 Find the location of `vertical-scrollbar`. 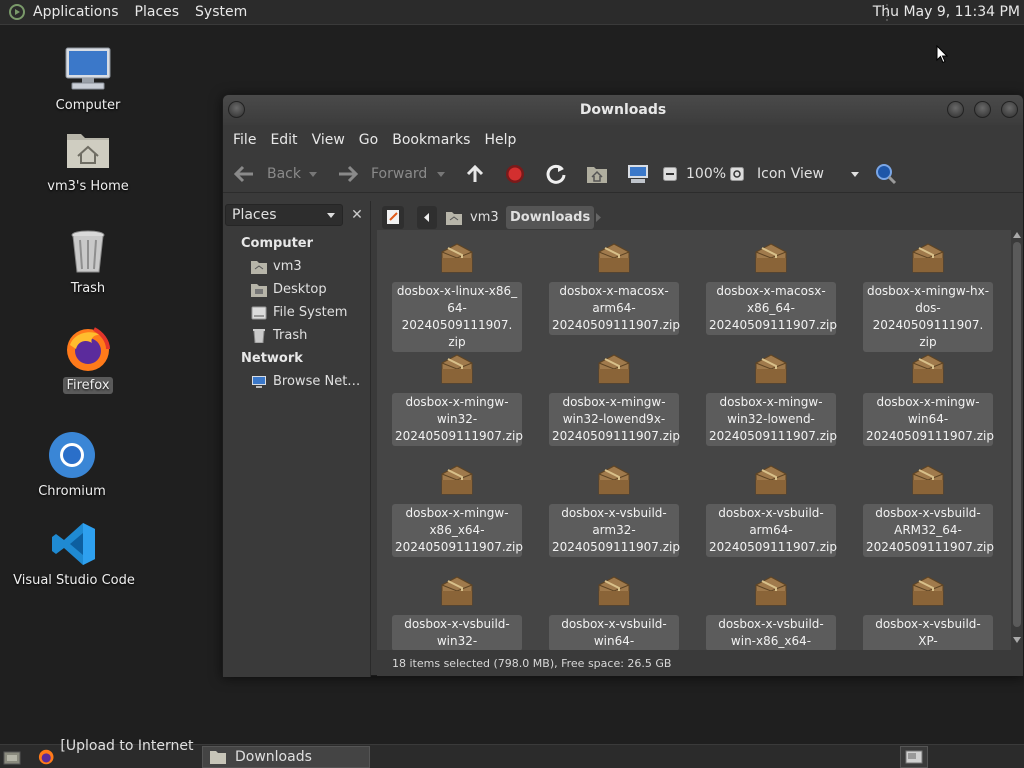

vertical-scrollbar is located at coordinates (1017, 440).